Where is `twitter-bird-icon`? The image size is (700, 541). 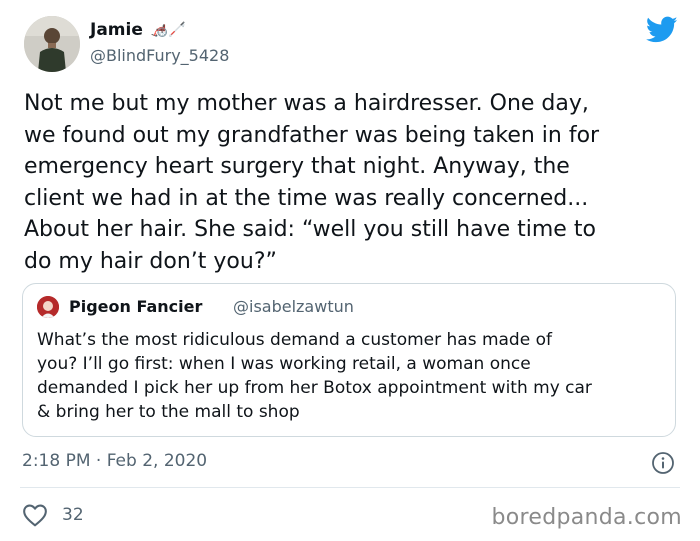 twitter-bird-icon is located at coordinates (662, 30).